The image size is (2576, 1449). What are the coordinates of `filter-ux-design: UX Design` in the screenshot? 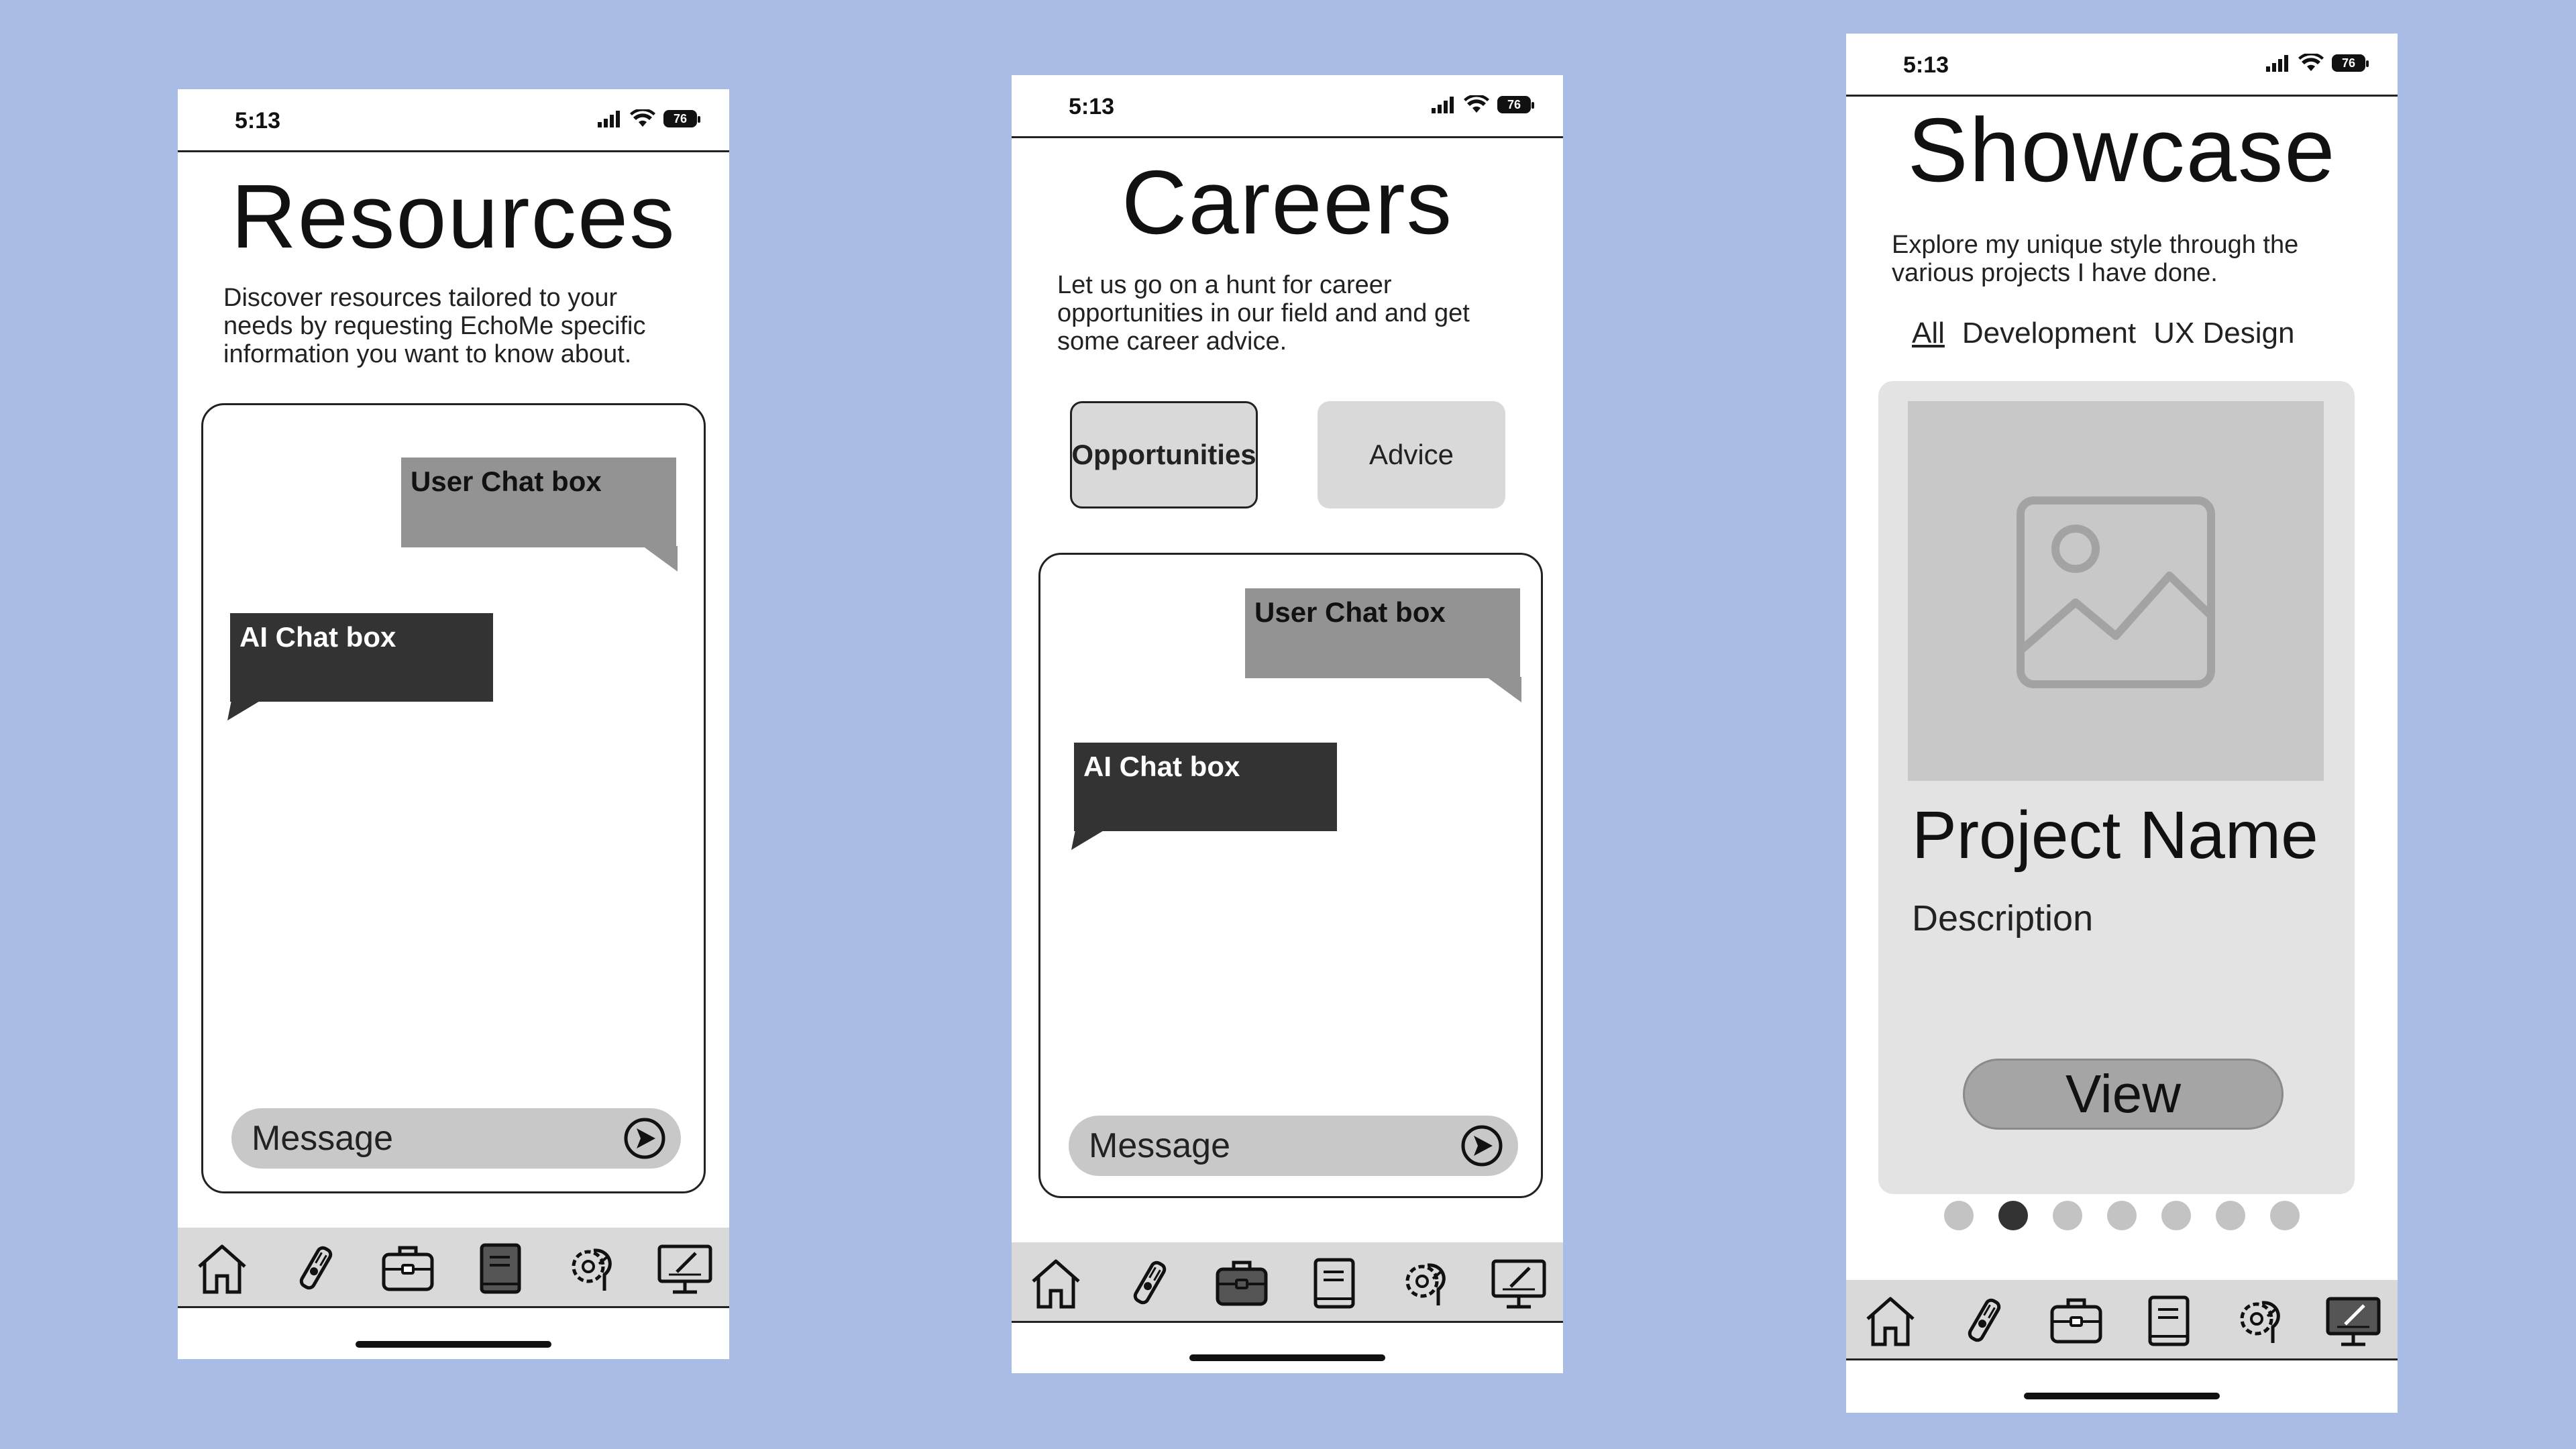 It's located at (2223, 333).